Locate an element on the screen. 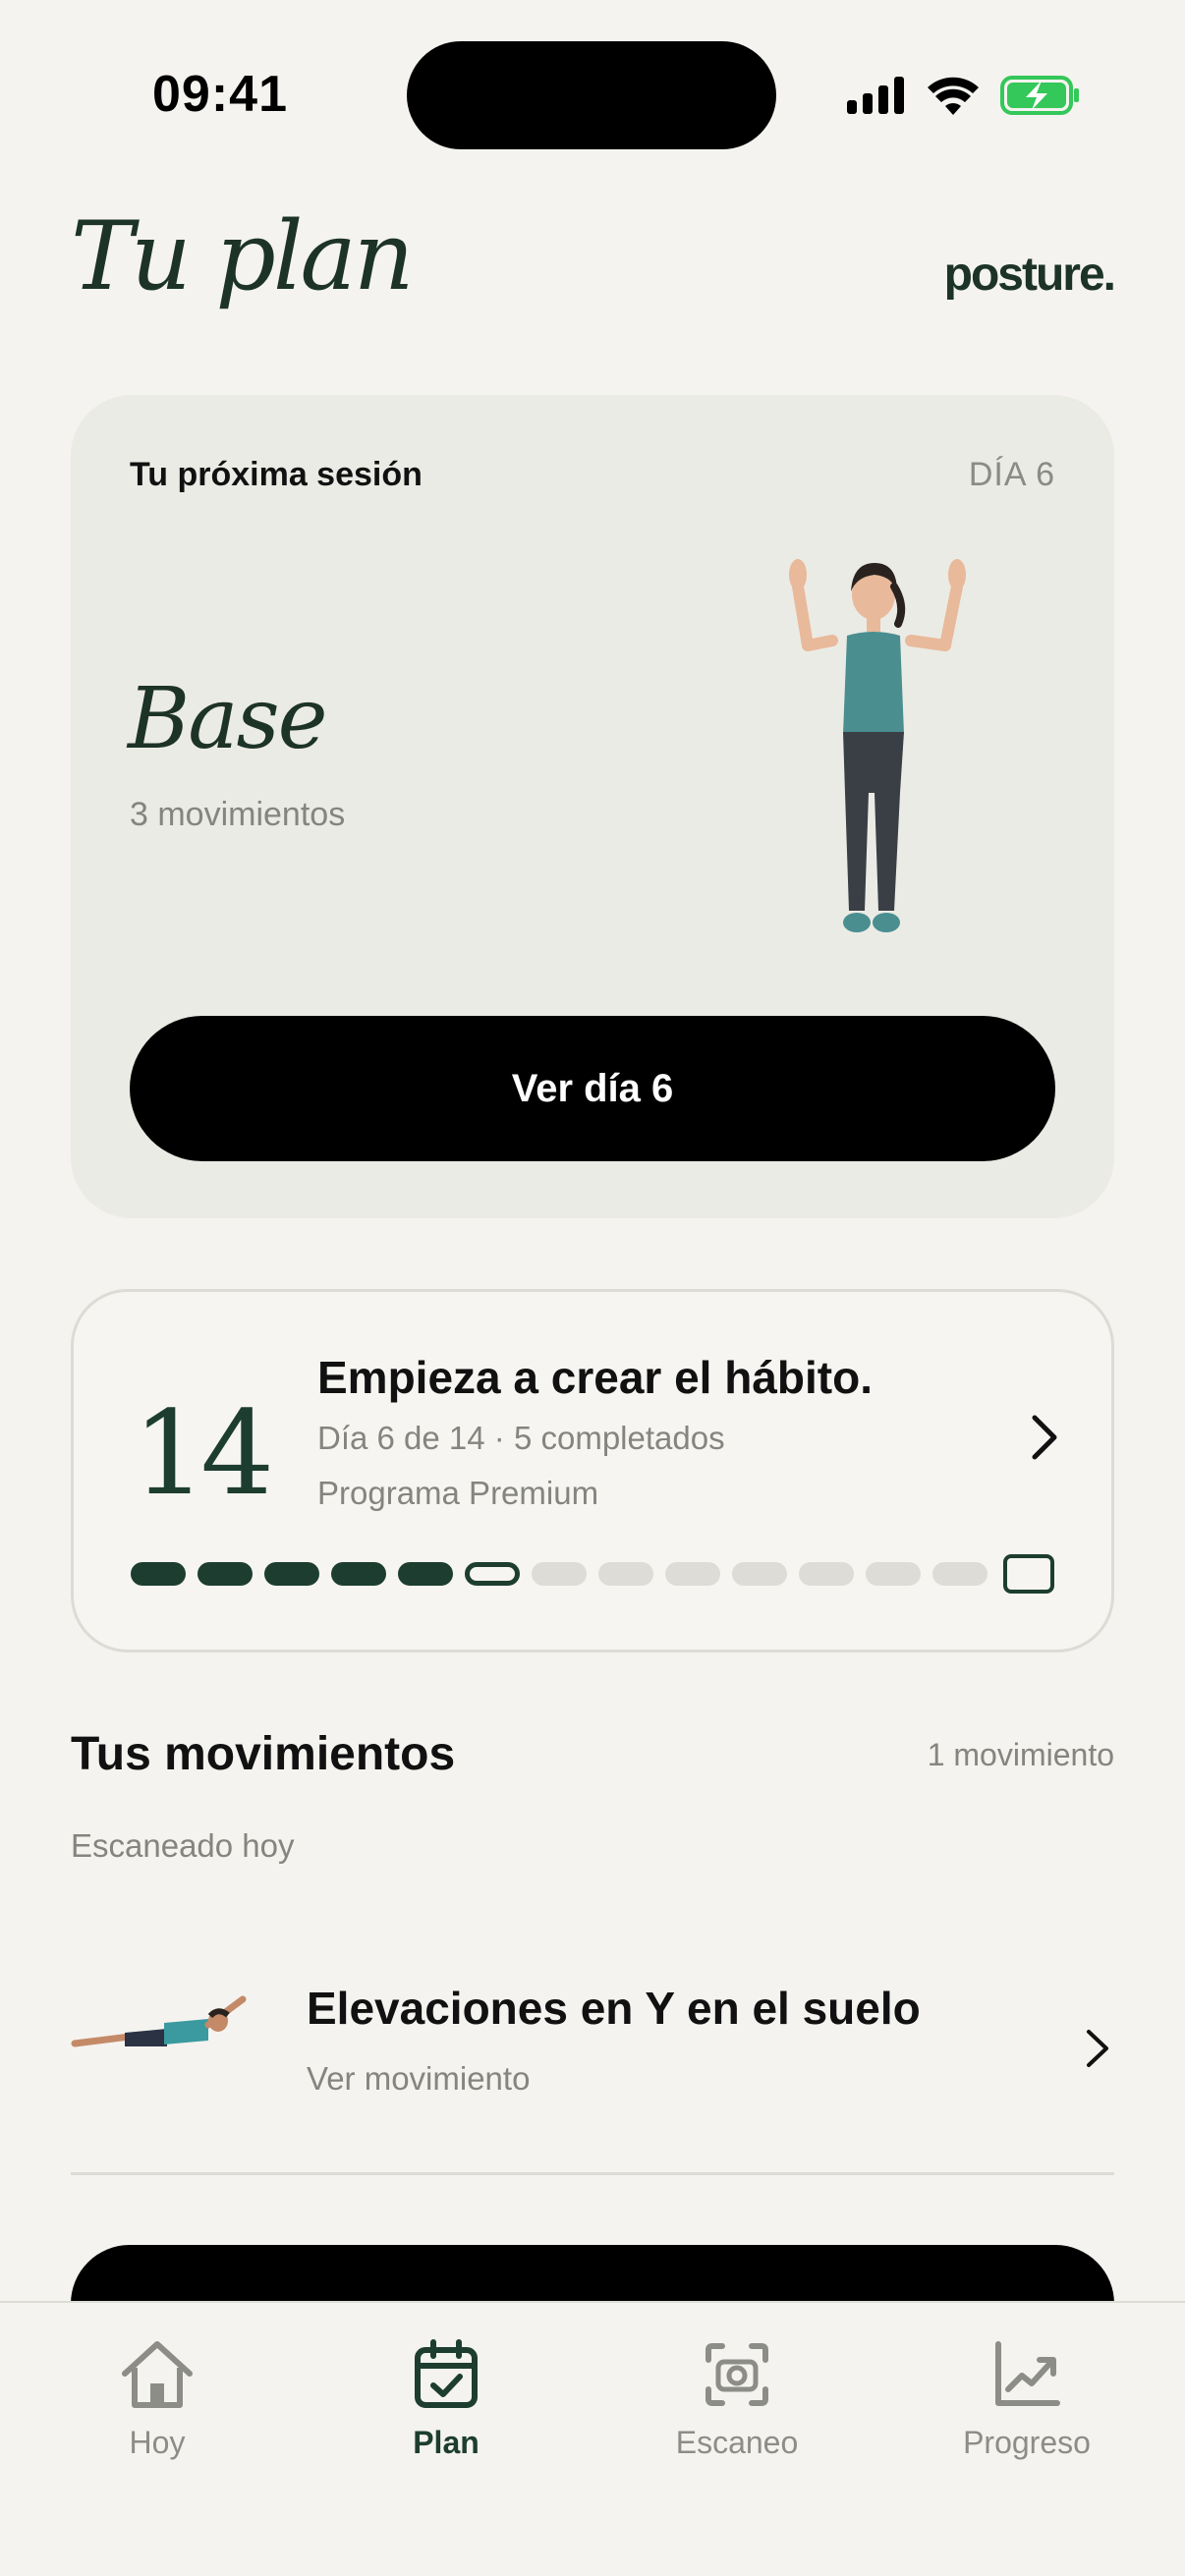 Image resolution: width=1185 pixels, height=2576 pixels. movement-thumbnail-illustration is located at coordinates (159, 2021).